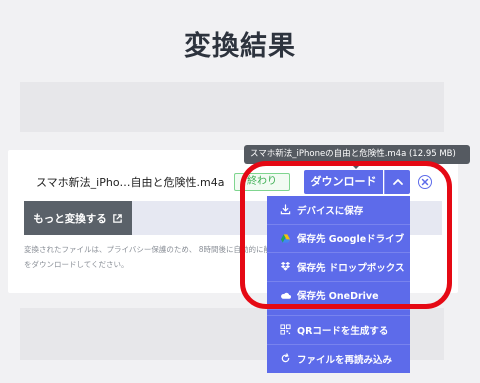 This screenshot has height=383, width=480. I want to click on menu-item-reload-file: ファイルを再読み込み, so click(338, 359).